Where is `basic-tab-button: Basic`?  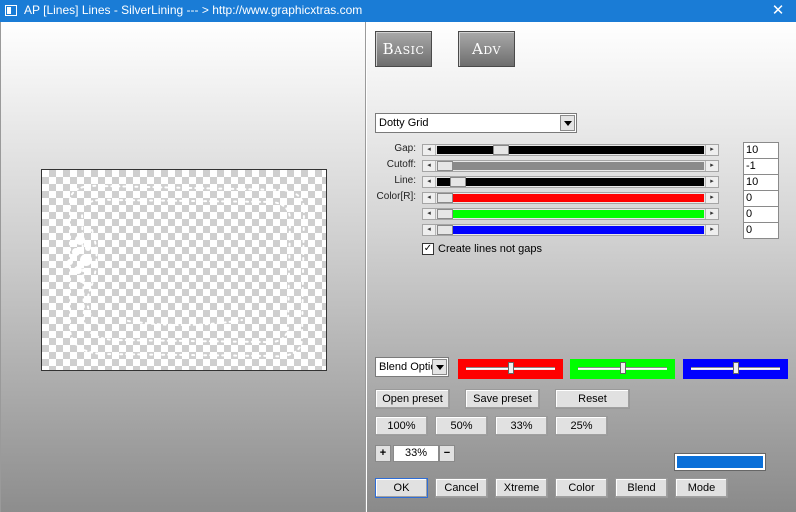 basic-tab-button: Basic is located at coordinates (403, 49).